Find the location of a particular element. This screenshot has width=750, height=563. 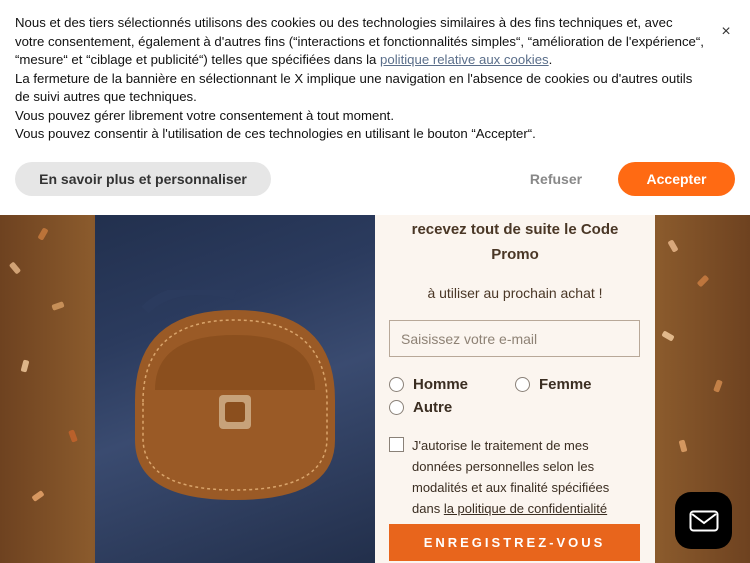

refuse-button: Refuser is located at coordinates (556, 179).